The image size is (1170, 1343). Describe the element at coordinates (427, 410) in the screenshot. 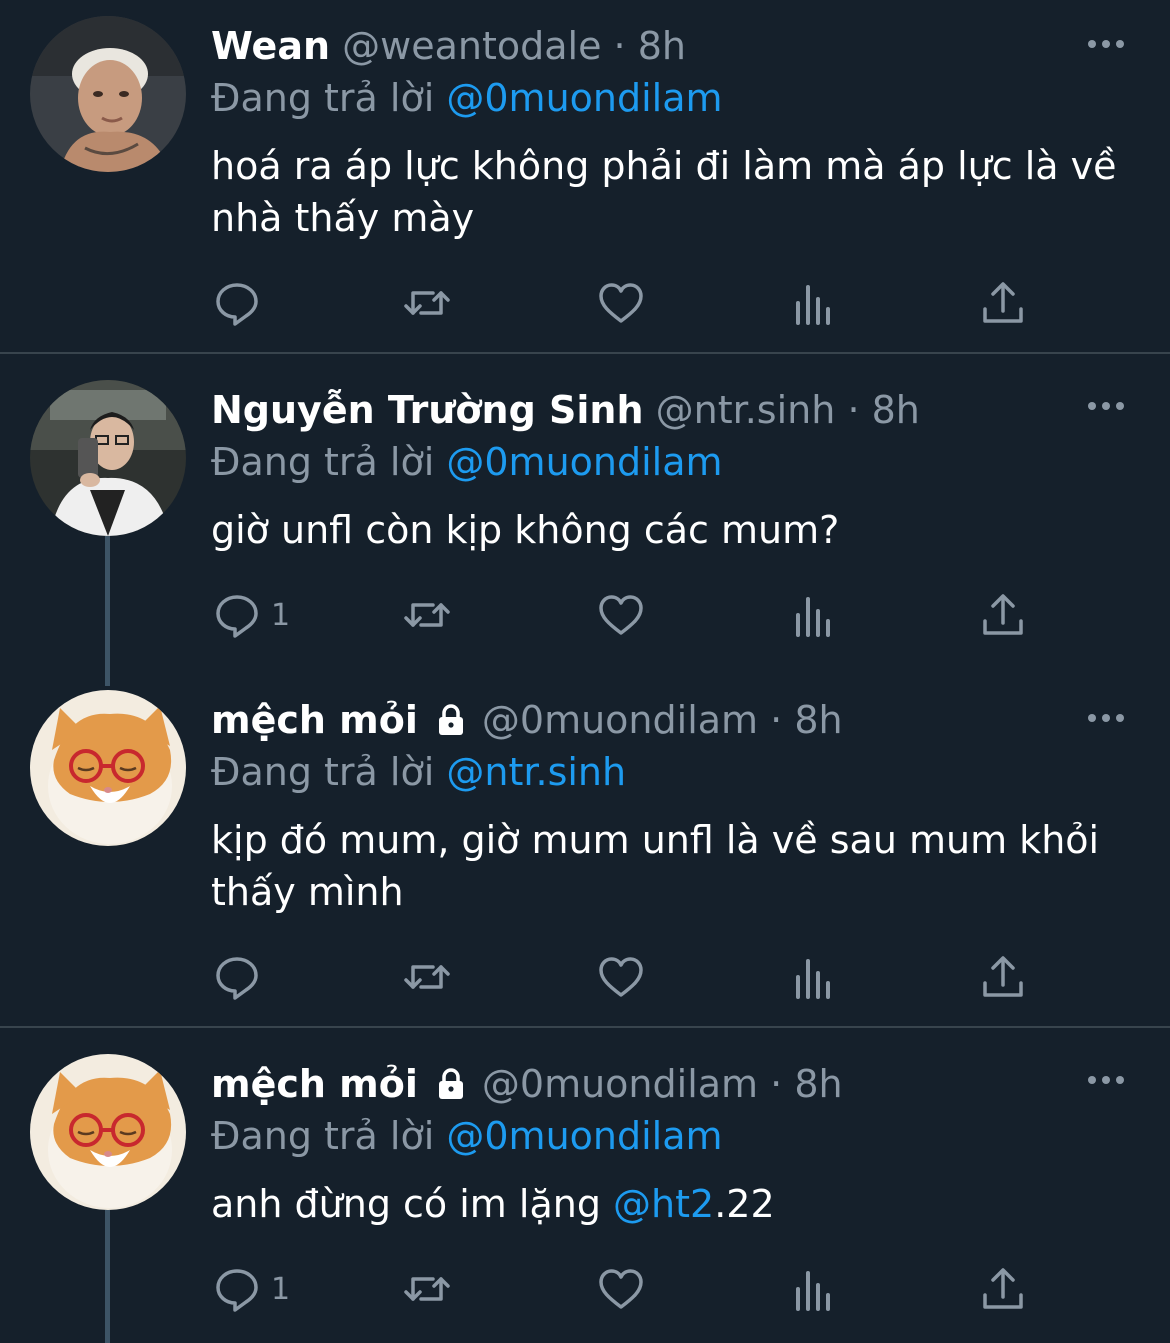

I see `display-name: Nguyễn Trường Sinh` at that location.